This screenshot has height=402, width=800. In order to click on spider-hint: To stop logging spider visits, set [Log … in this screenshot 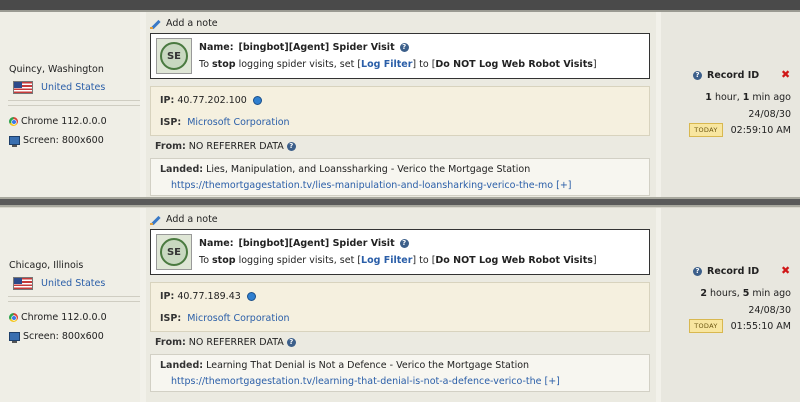, I will do `click(398, 64)`.